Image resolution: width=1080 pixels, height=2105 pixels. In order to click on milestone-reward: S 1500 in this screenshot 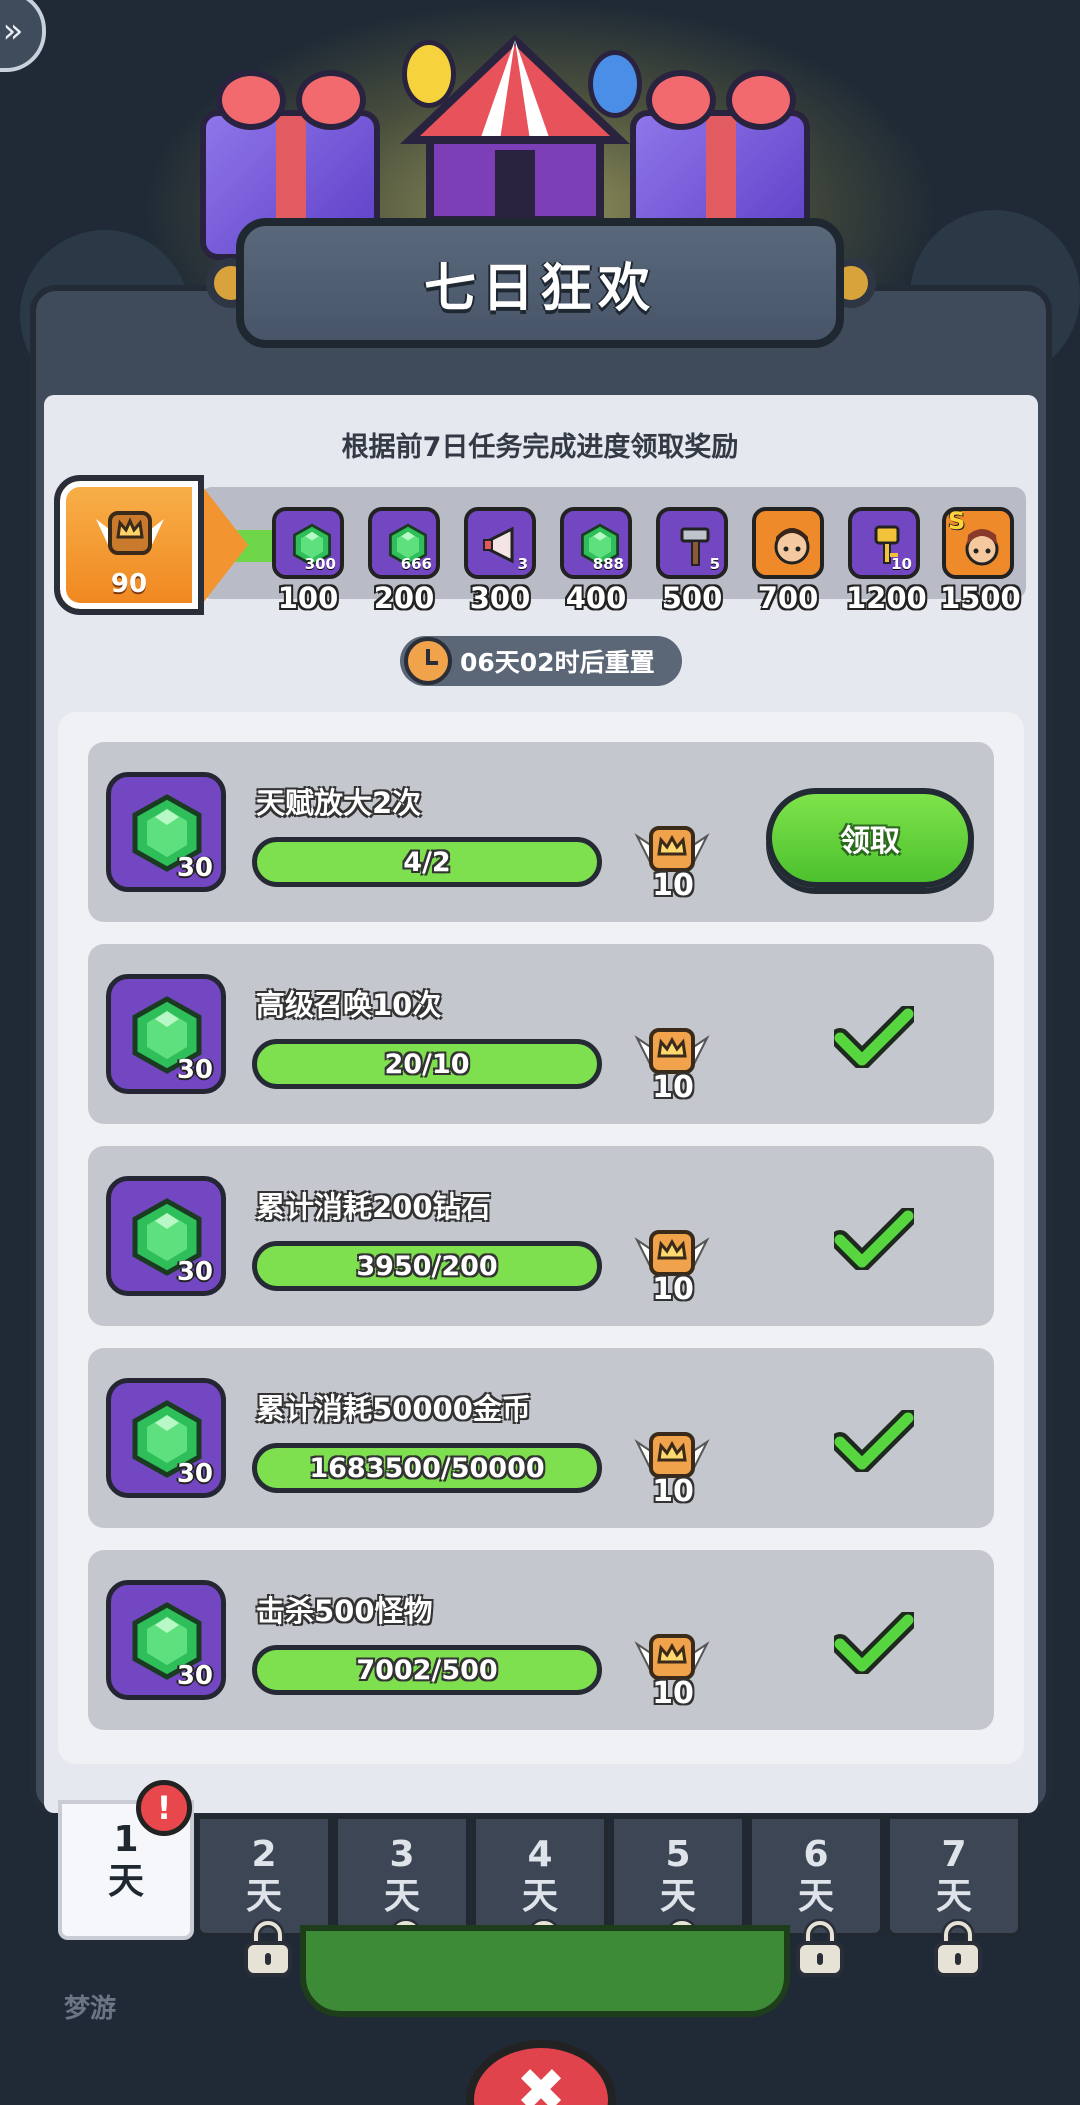, I will do `click(980, 561)`.